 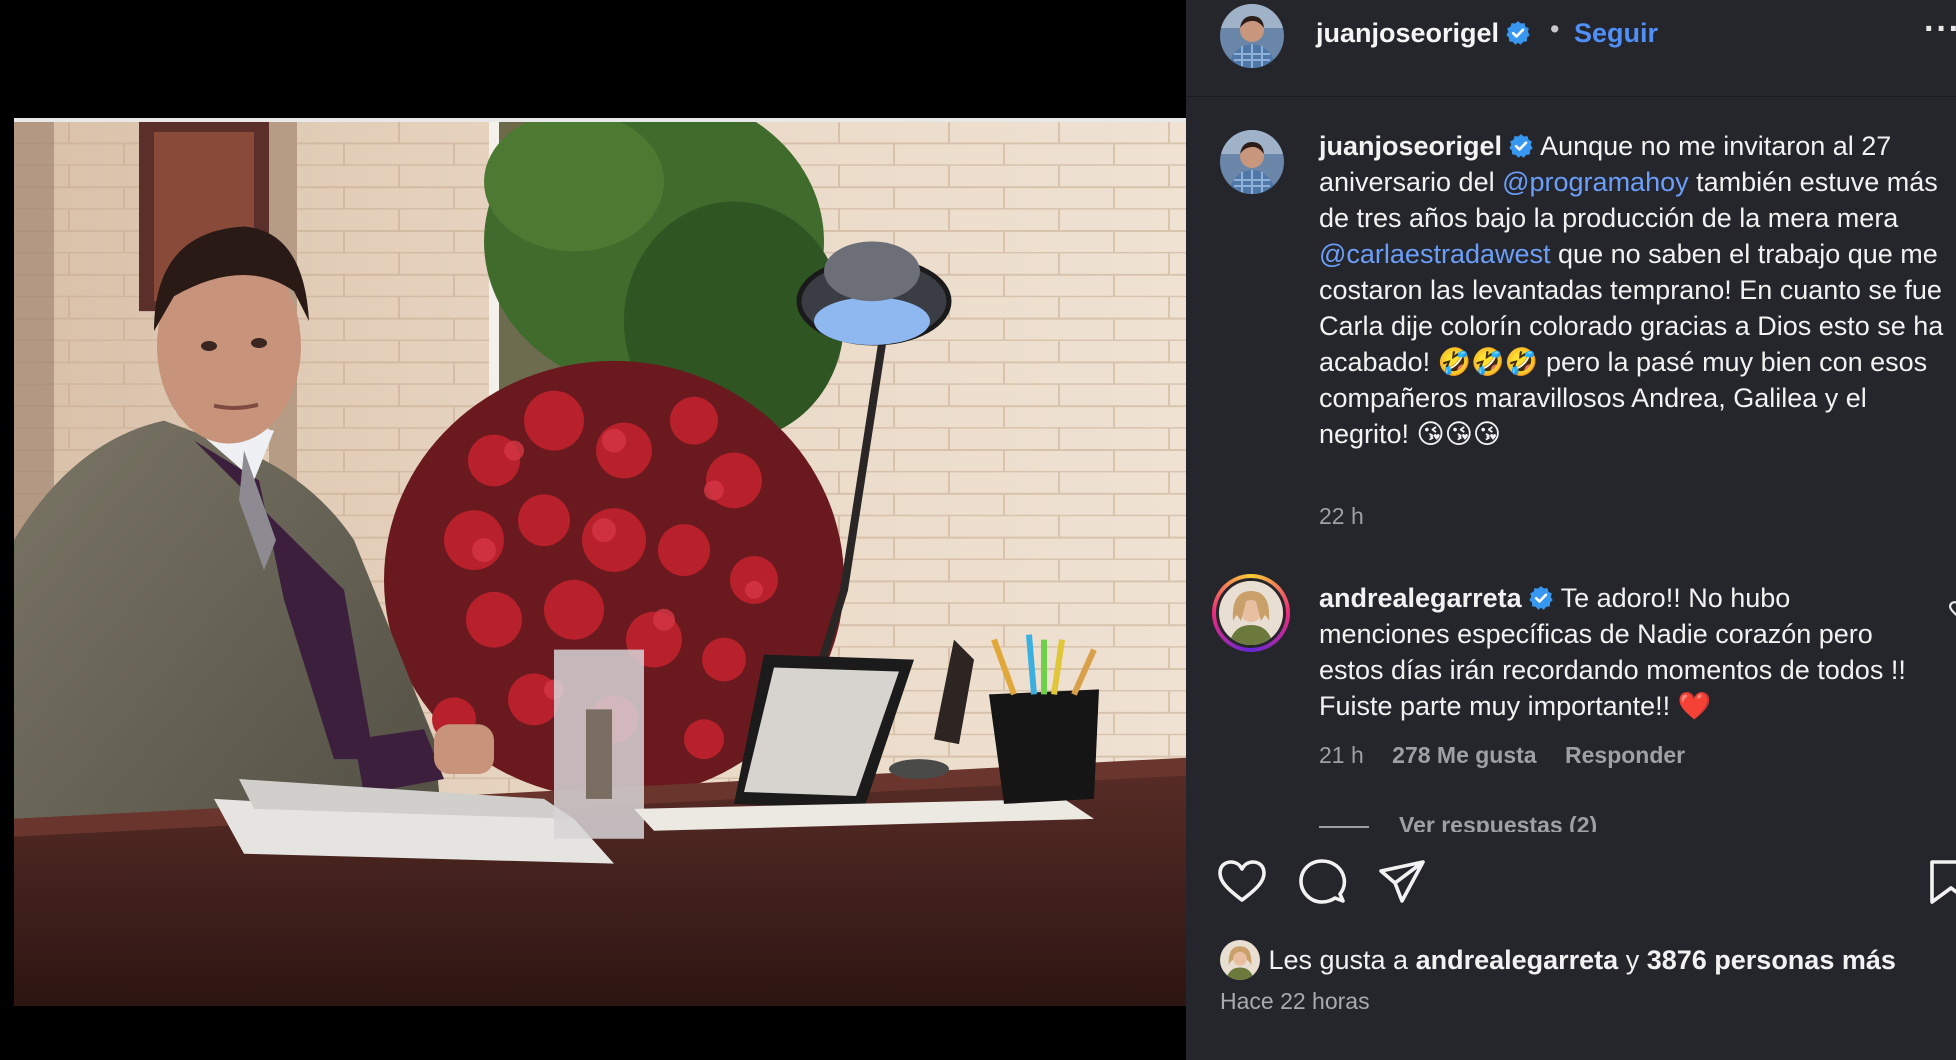 I want to click on likes-others: 3876 personas más, so click(x=1771, y=960).